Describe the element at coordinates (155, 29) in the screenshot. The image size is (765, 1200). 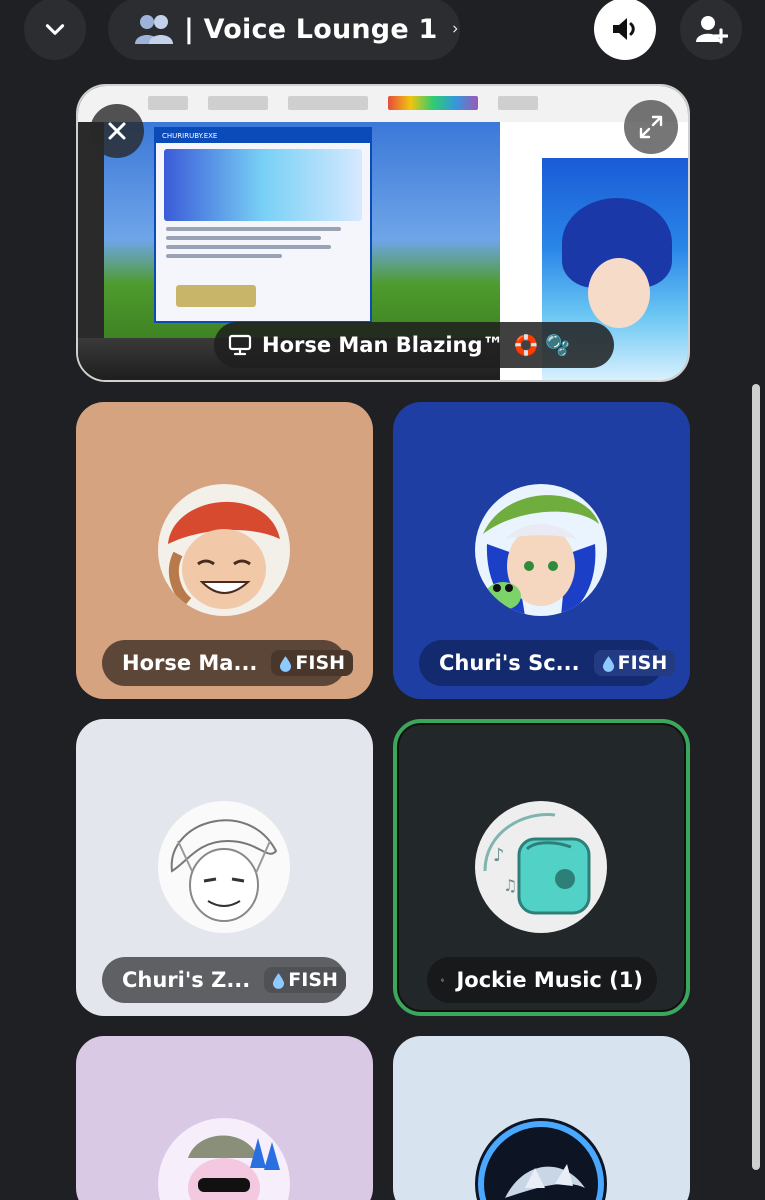
I see `people-icon` at that location.